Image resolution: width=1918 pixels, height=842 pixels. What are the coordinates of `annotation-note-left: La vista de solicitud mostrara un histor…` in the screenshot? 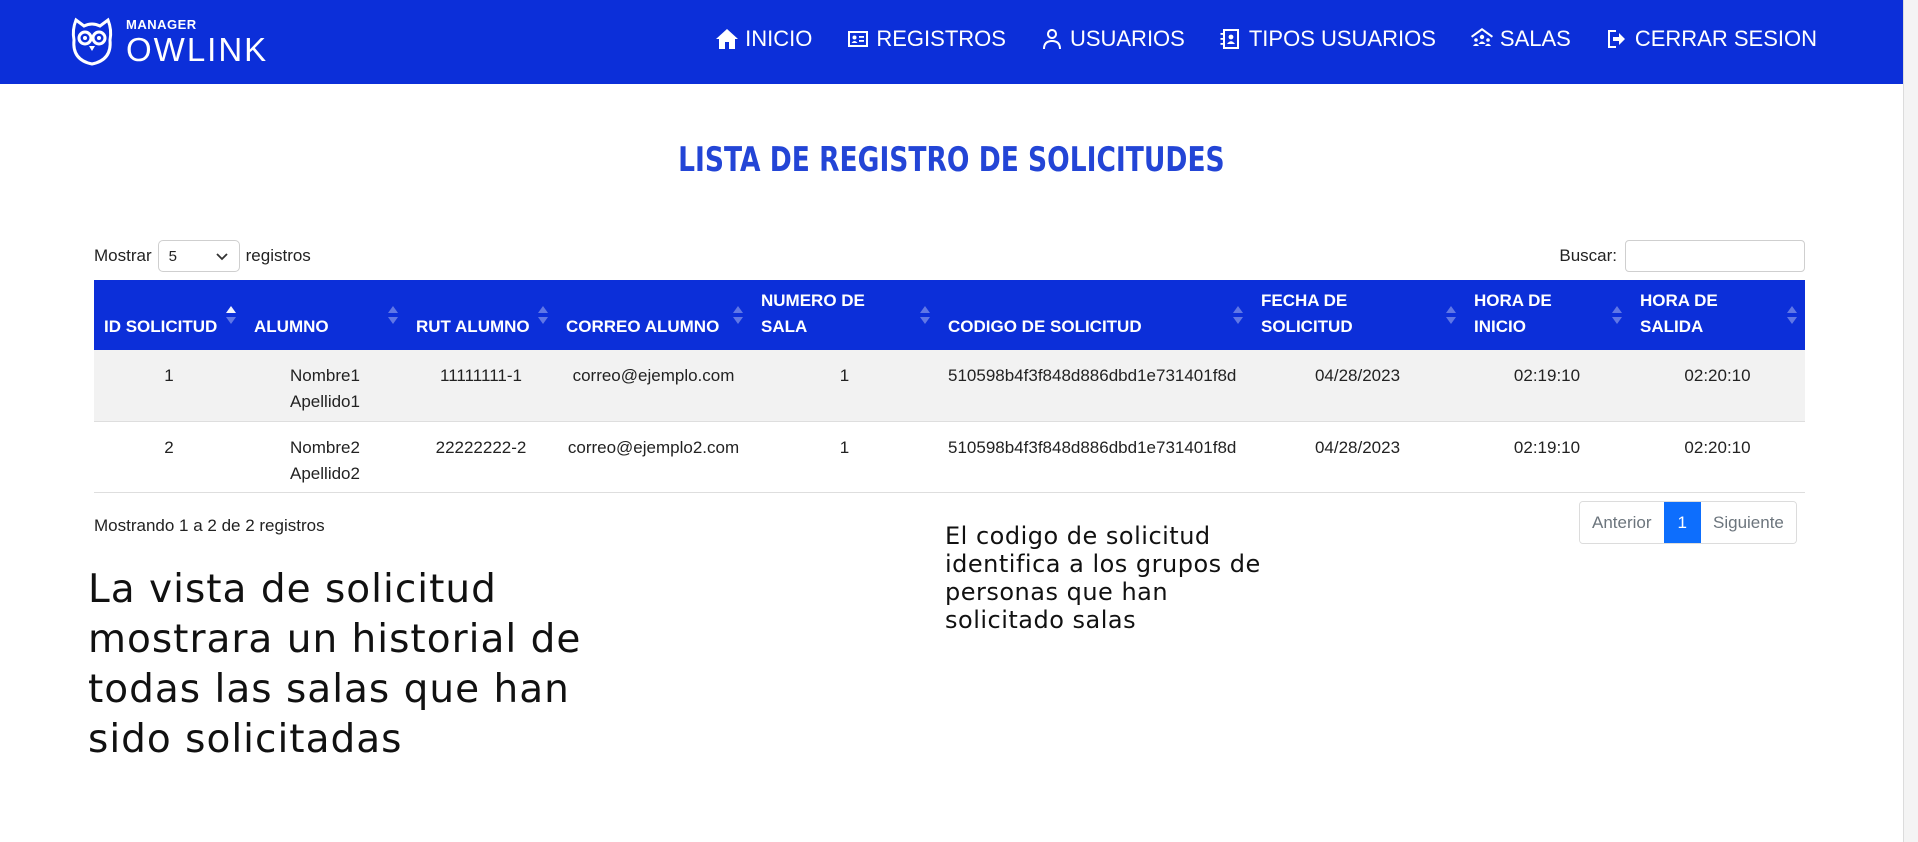 It's located at (335, 664).